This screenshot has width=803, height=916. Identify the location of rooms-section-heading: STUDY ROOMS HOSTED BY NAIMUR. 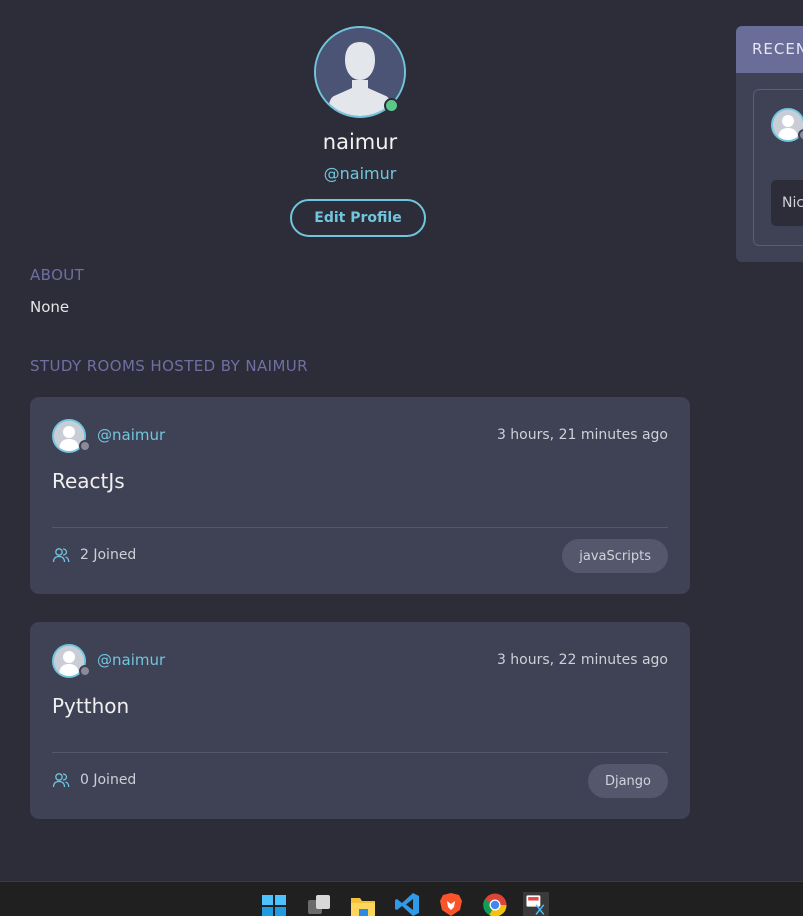
(169, 366).